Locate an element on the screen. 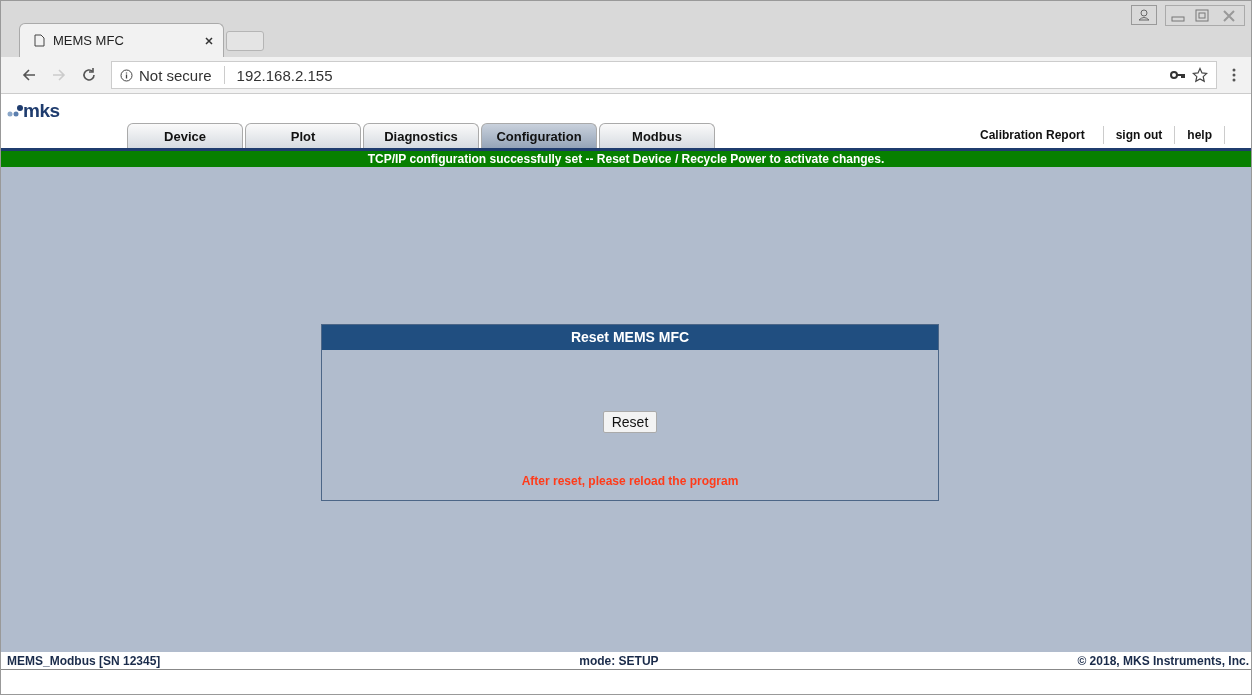 The width and height of the screenshot is (1252, 695). reset-button: Reset is located at coordinates (630, 422).